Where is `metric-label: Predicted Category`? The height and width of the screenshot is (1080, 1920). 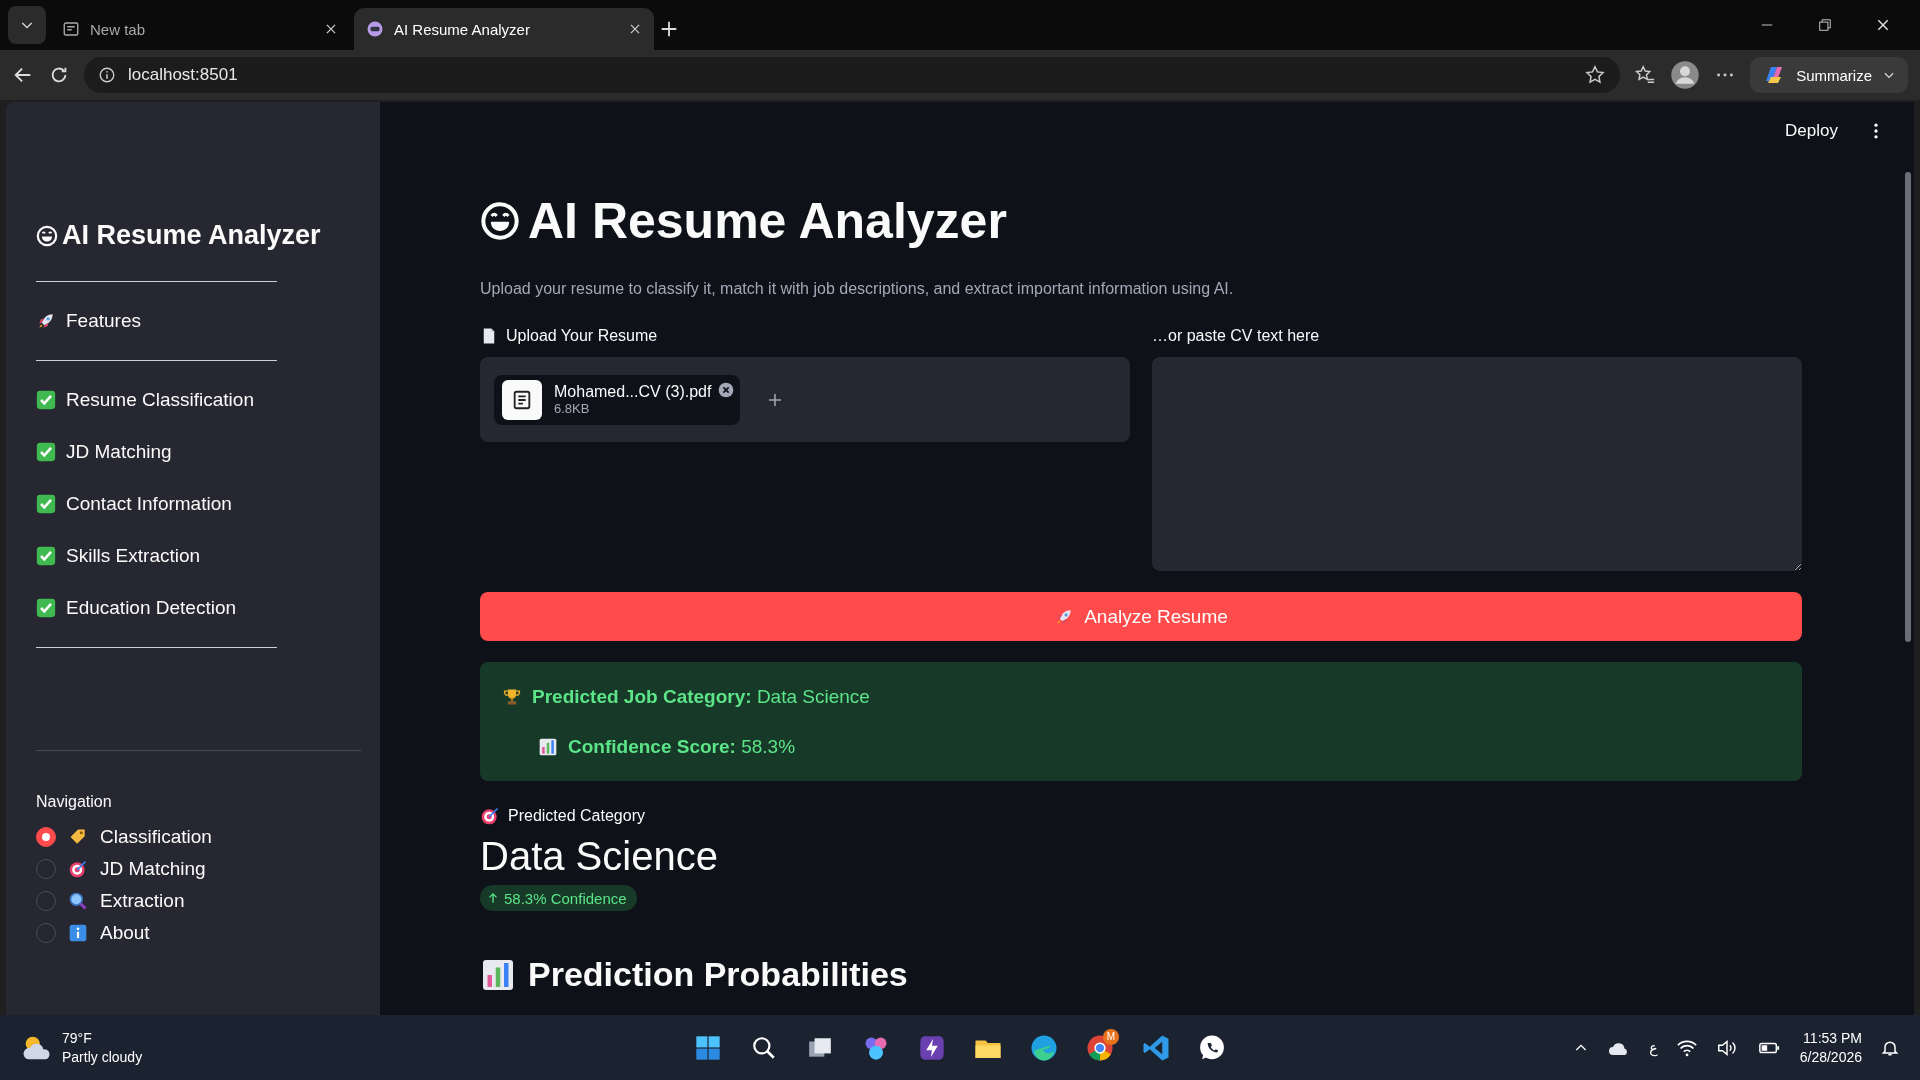 metric-label: Predicted Category is located at coordinates (576, 816).